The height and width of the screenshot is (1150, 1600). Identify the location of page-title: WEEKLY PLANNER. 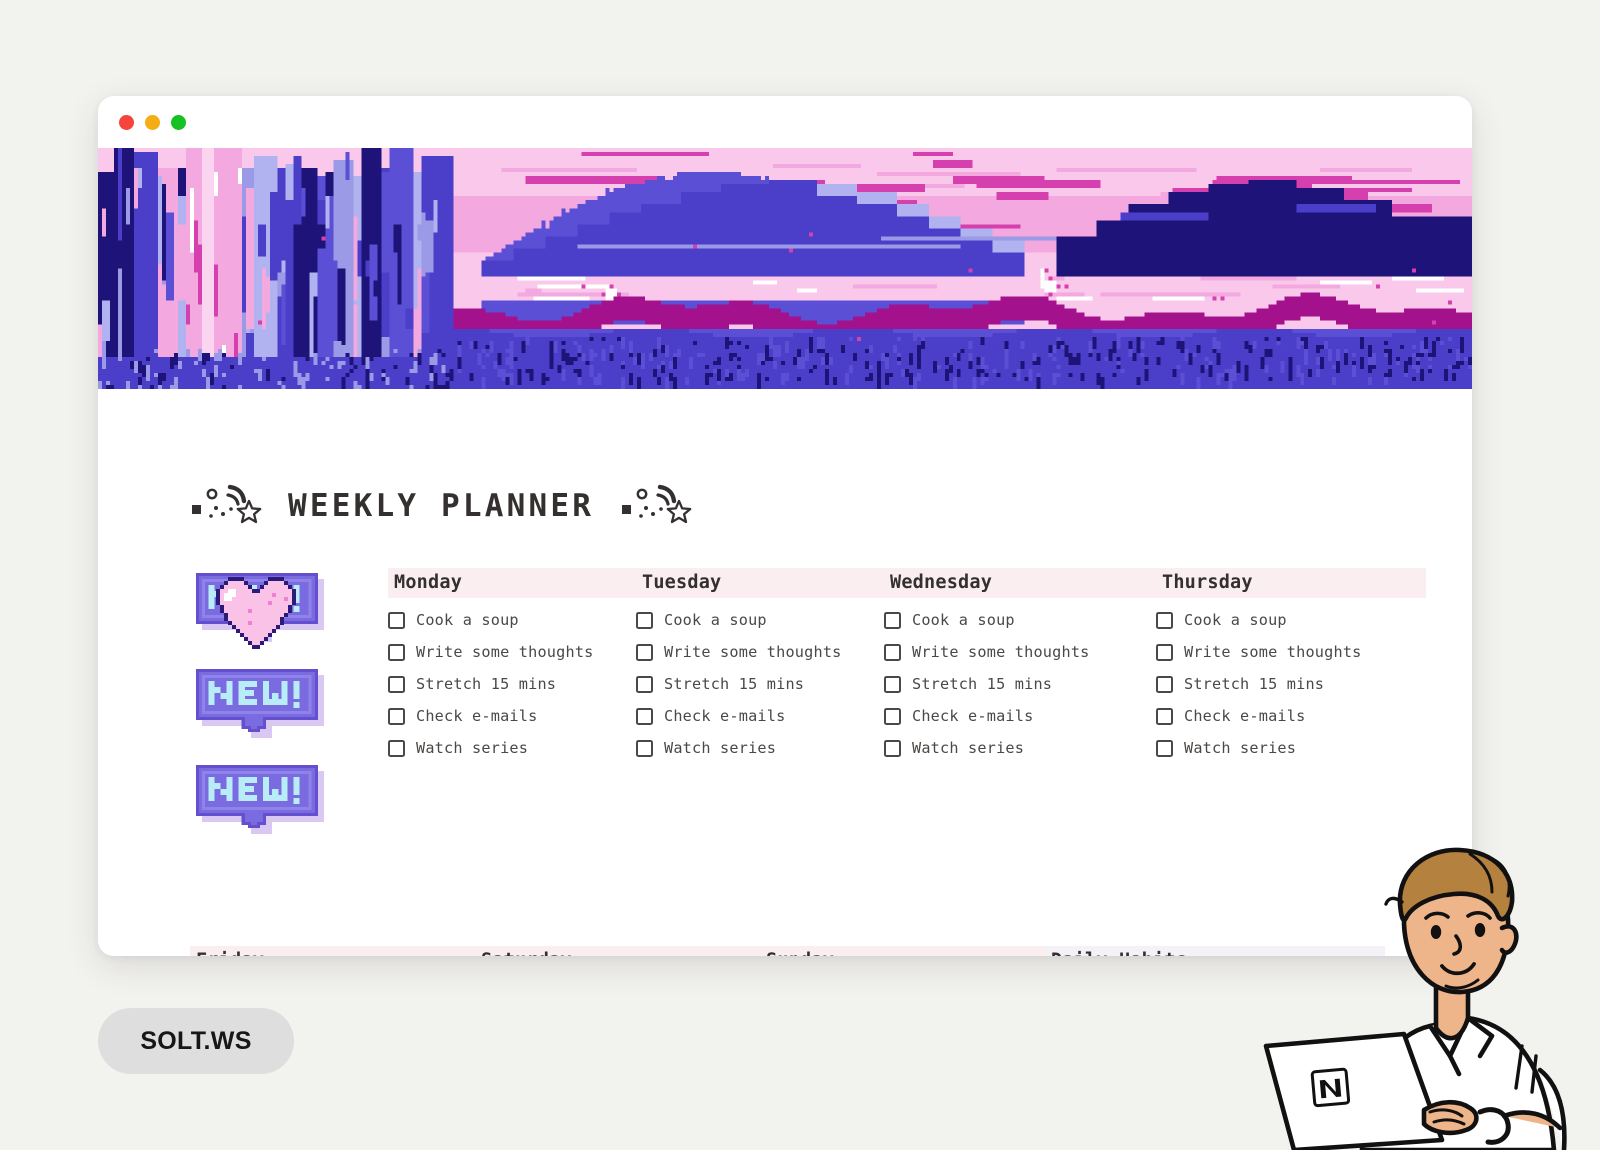
(441, 505).